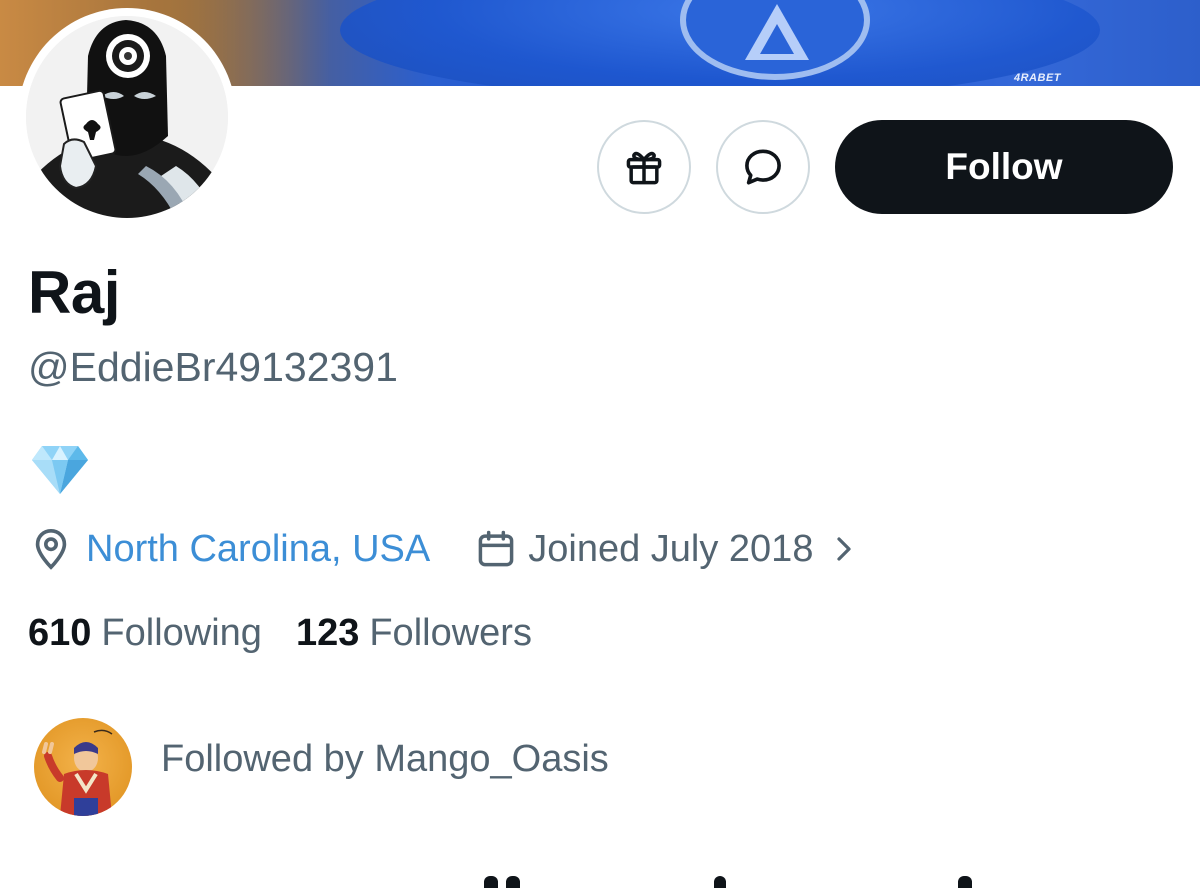  I want to click on profile-avatar, so click(127, 117).